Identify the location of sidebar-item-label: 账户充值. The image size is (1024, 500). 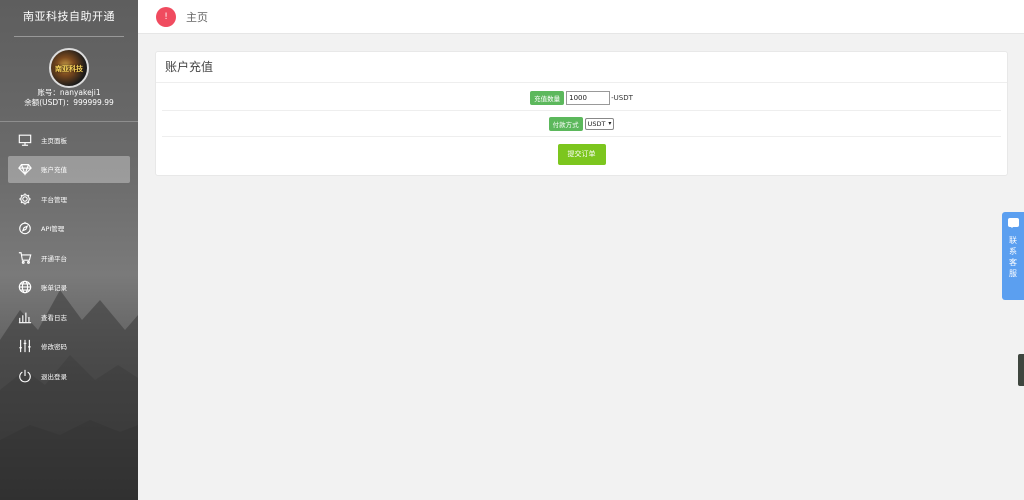
(54, 170).